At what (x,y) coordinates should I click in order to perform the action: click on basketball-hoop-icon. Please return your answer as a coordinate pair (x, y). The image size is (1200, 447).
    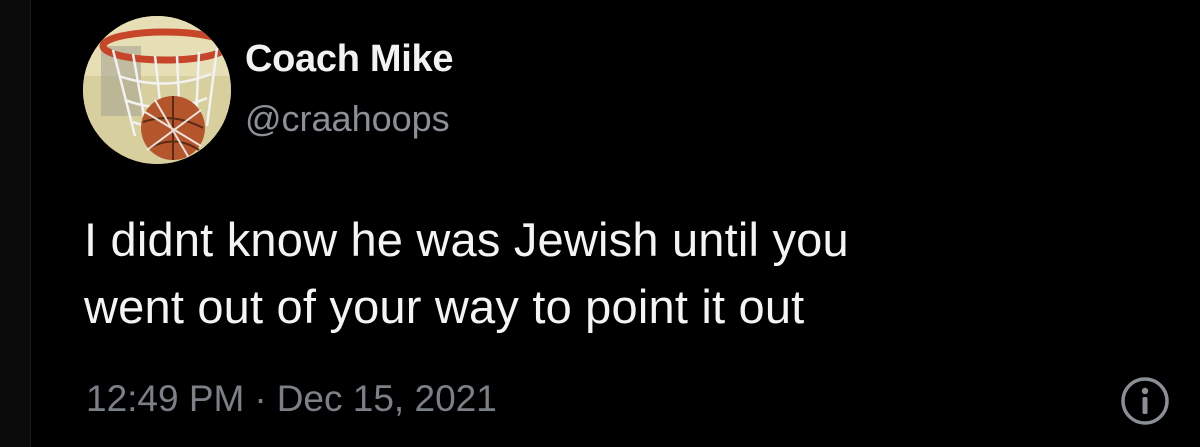
    Looking at the image, I should click on (157, 90).